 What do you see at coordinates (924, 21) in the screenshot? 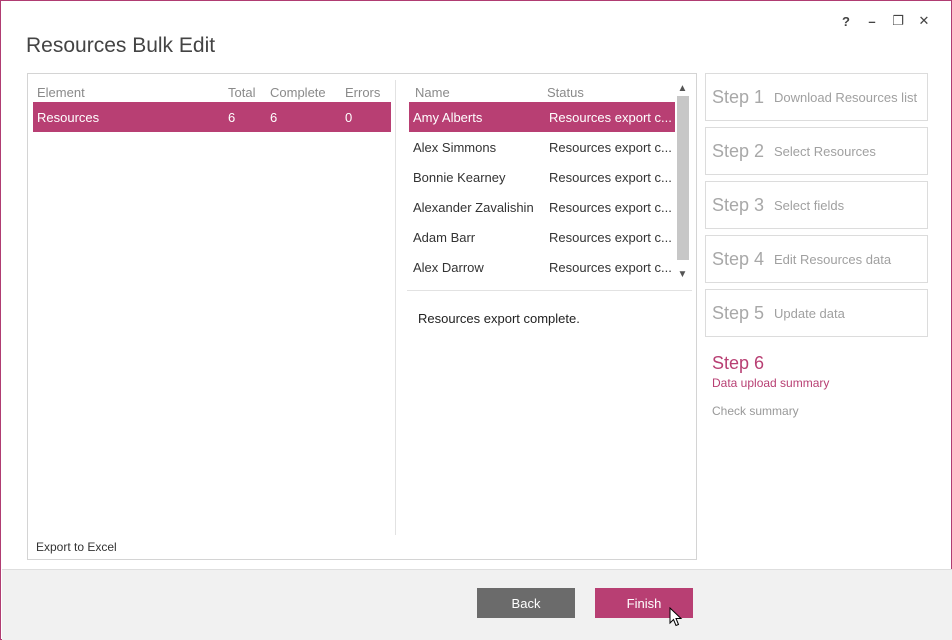
I see `close-icon: ✕` at bounding box center [924, 21].